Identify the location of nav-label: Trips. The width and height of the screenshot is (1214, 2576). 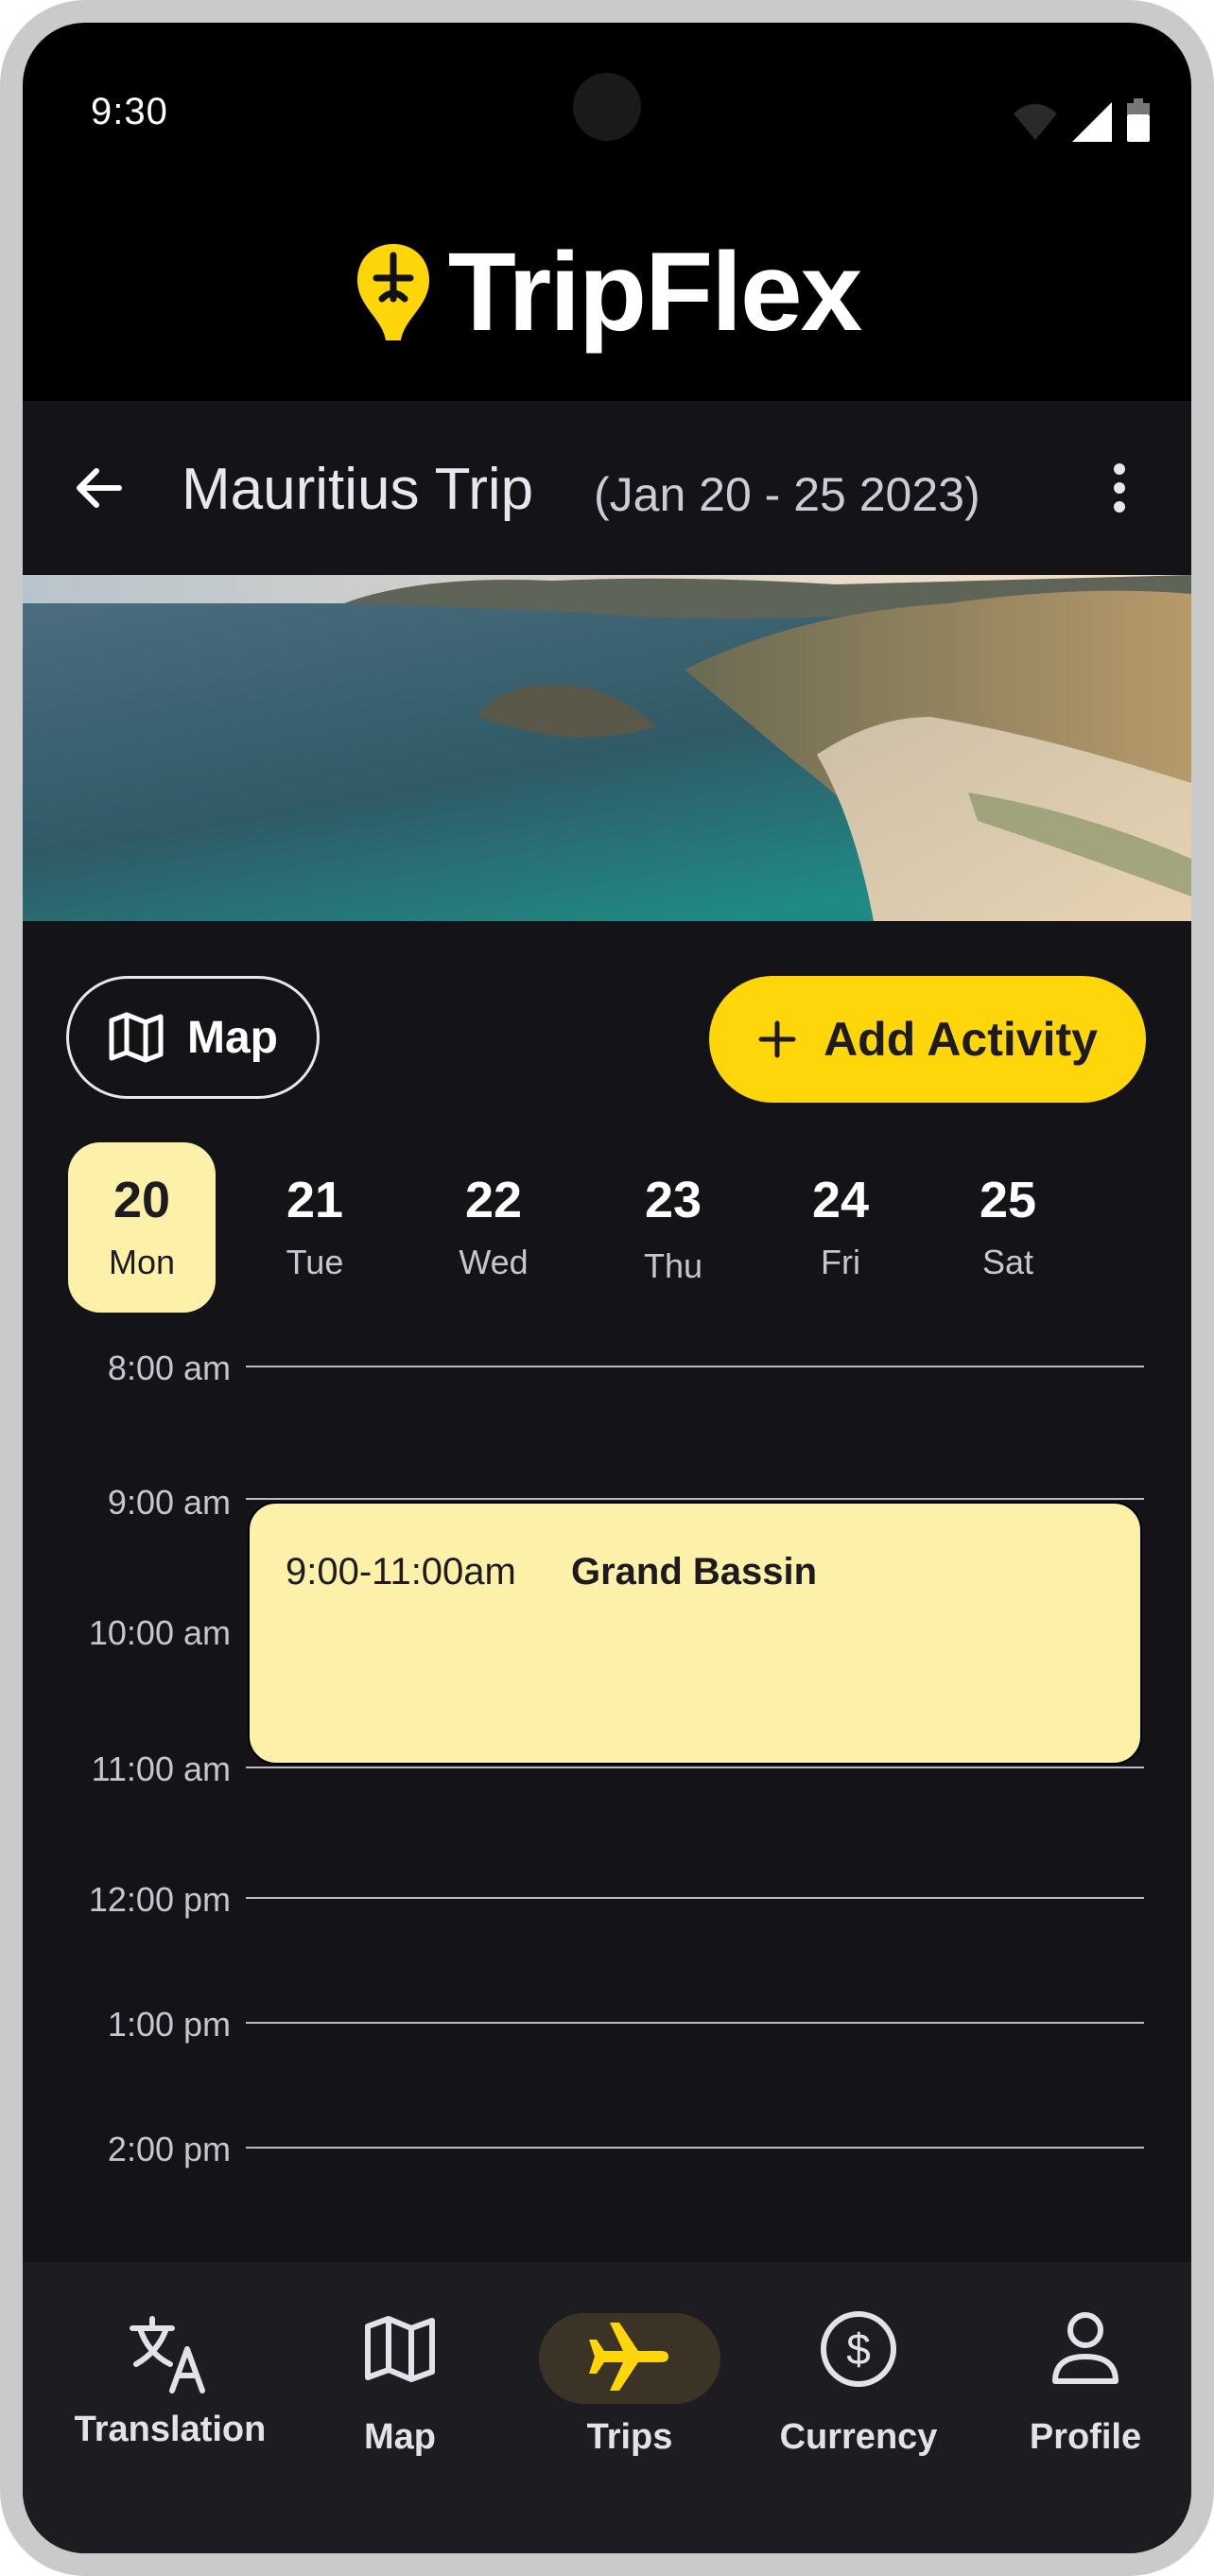
(629, 2437).